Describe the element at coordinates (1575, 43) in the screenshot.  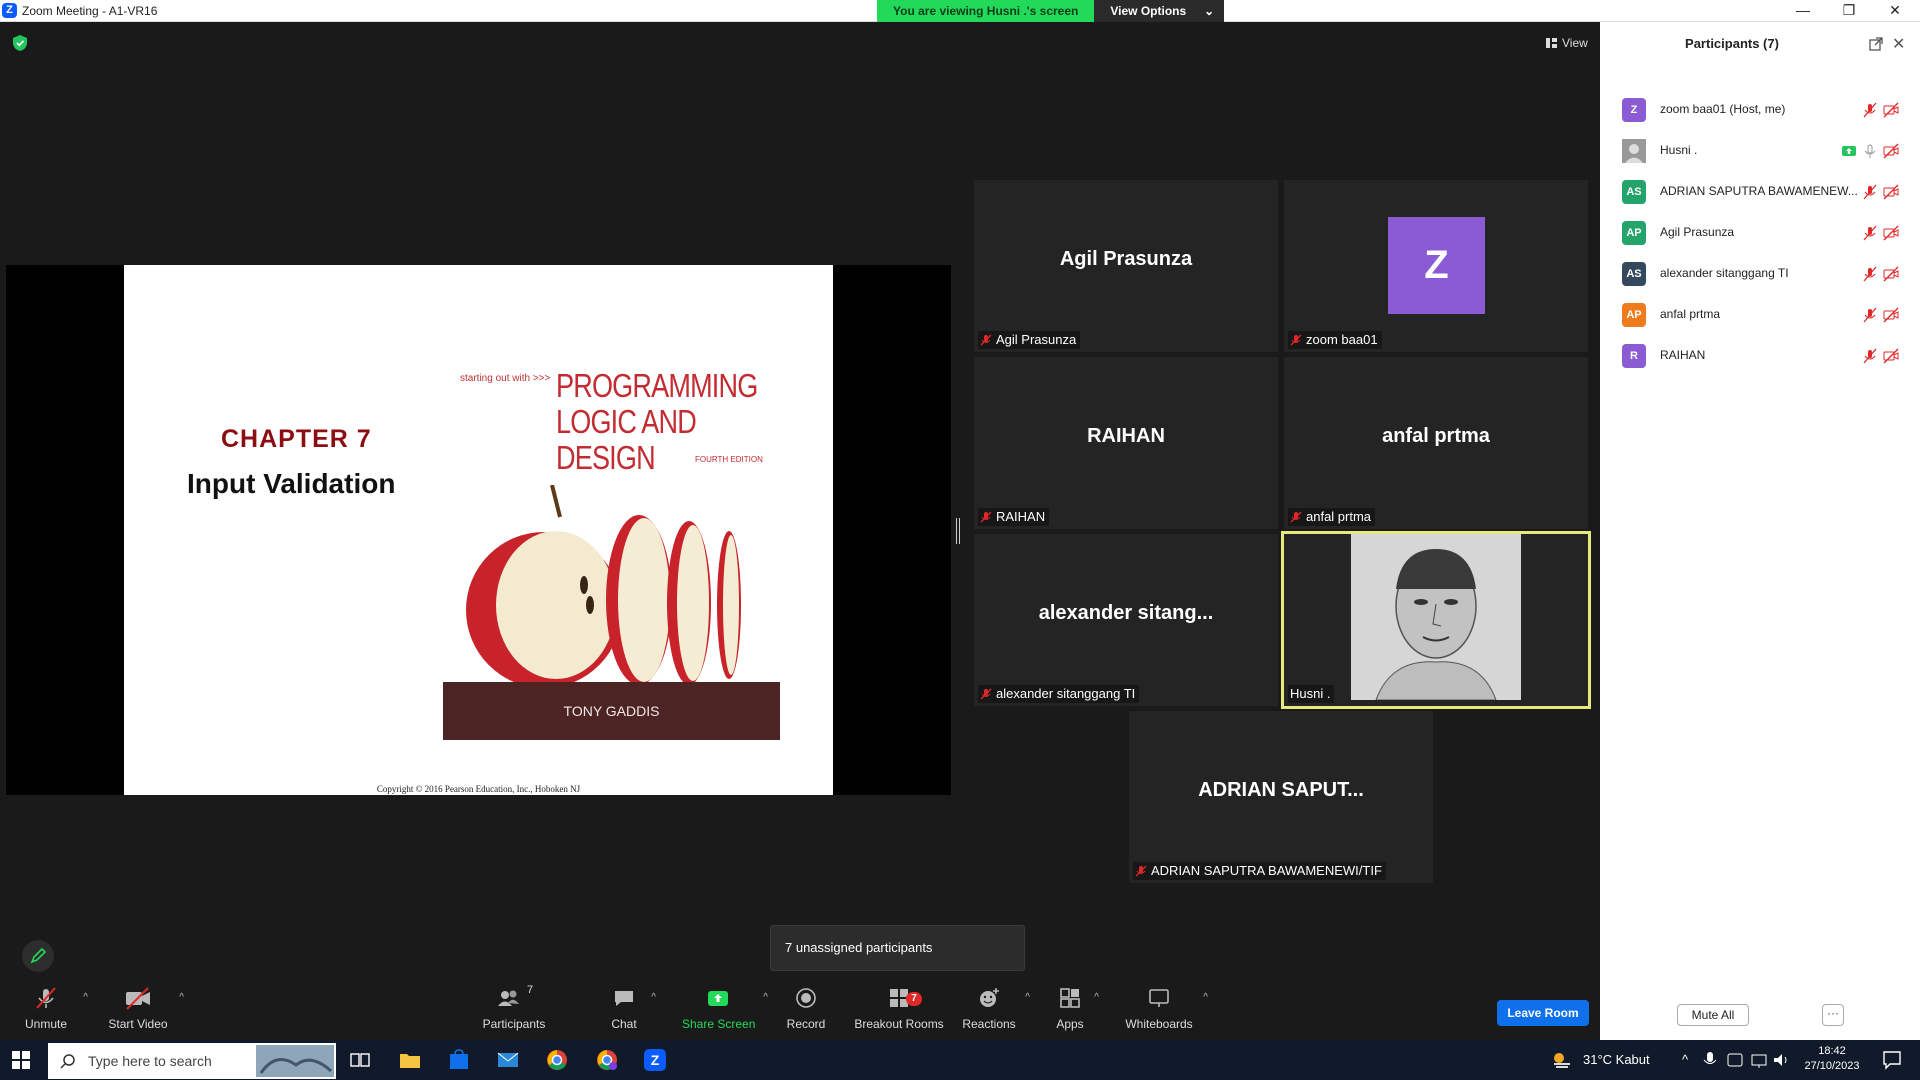
I see `view-button-label: View` at that location.